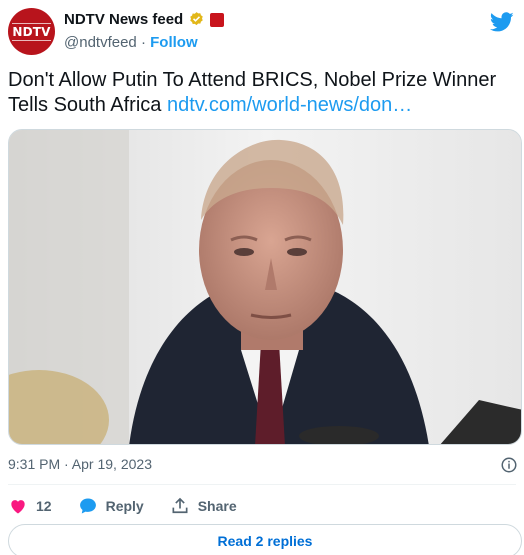  Describe the element at coordinates (502, 22) in the screenshot. I see `twitter-bird-icon` at that location.